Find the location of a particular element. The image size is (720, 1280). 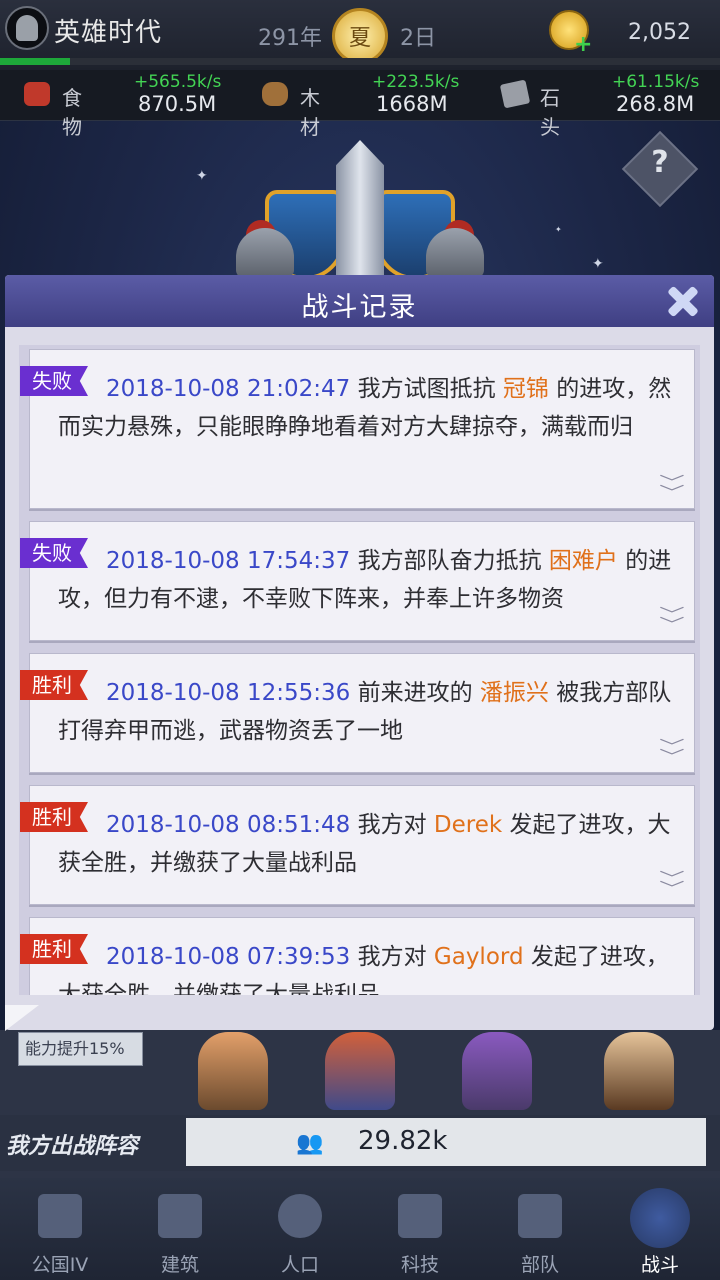

top-bar: 英雄时代 291年 夏 2日 + 2,052 is located at coordinates (360, 35).